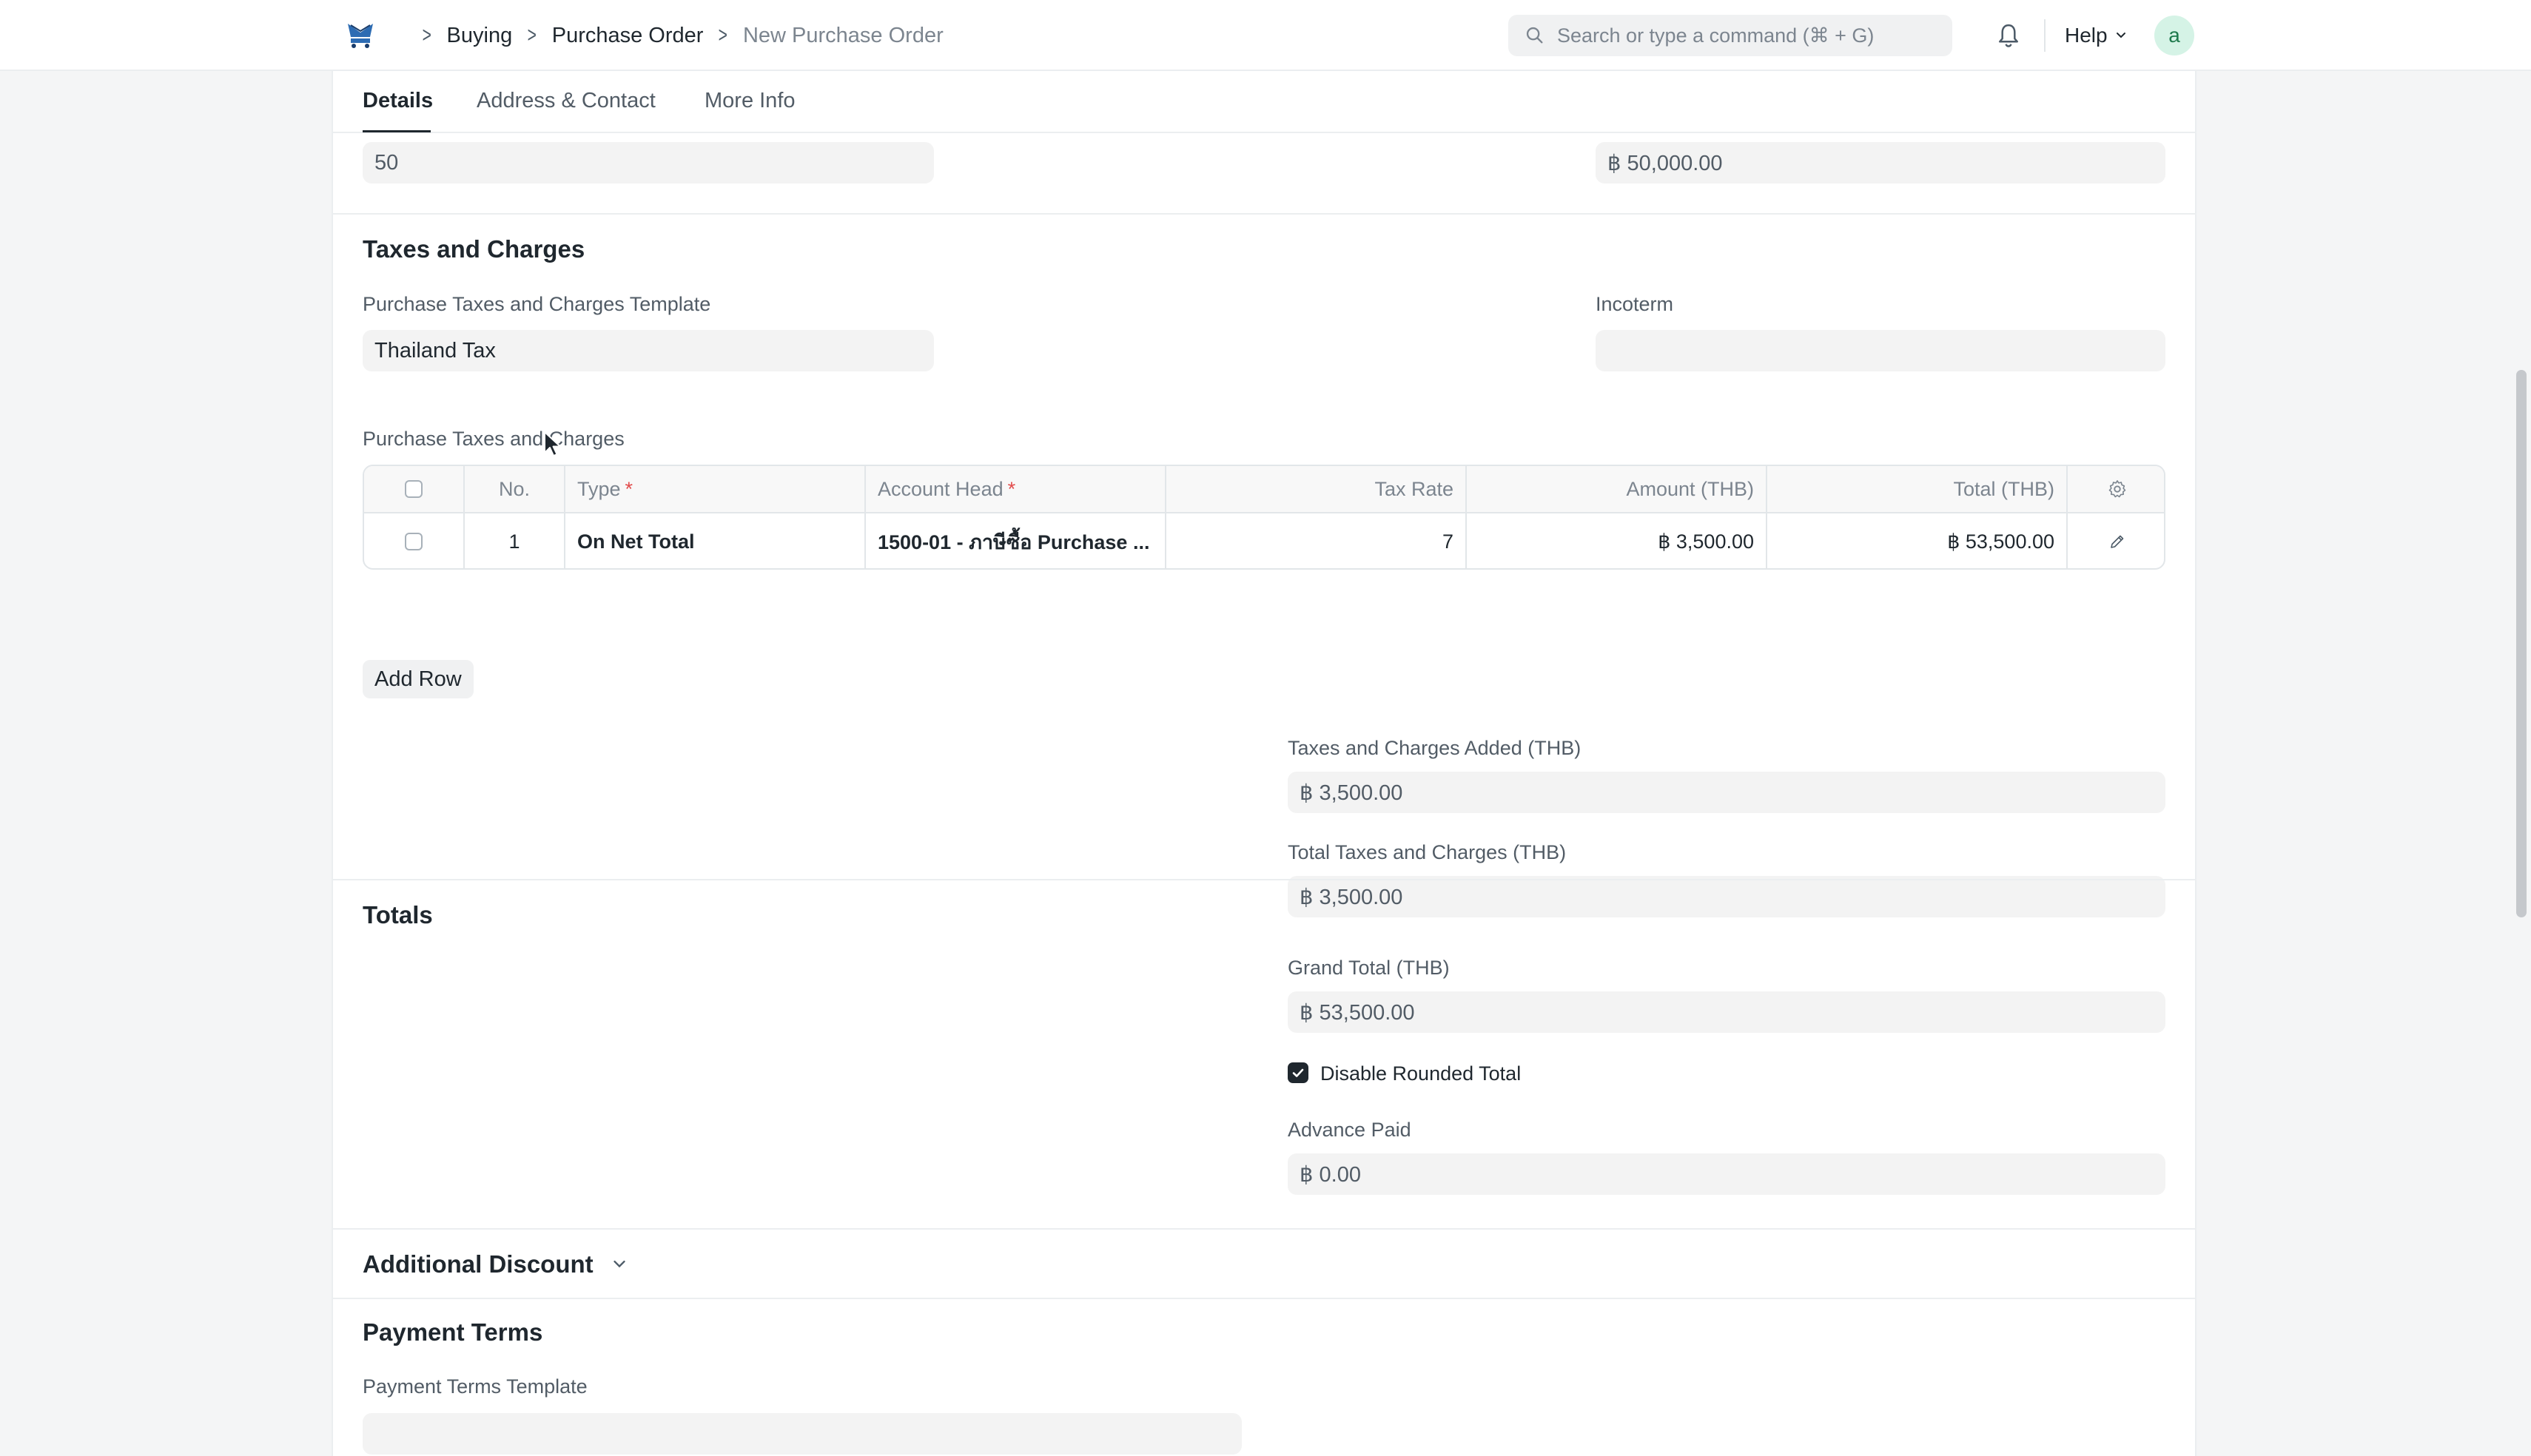  Describe the element at coordinates (1726, 1174) in the screenshot. I see `advance-paid-field: ฿ 0.00` at that location.